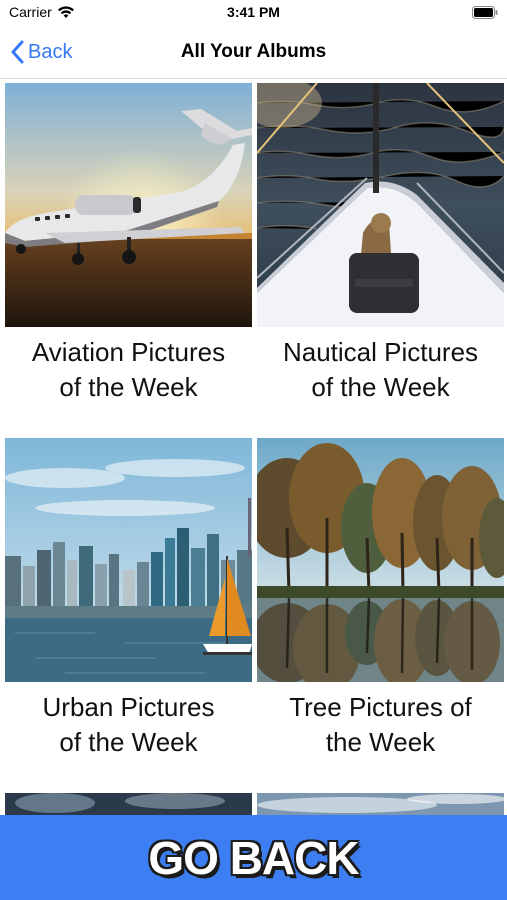  I want to click on back-button: Back, so click(41, 52).